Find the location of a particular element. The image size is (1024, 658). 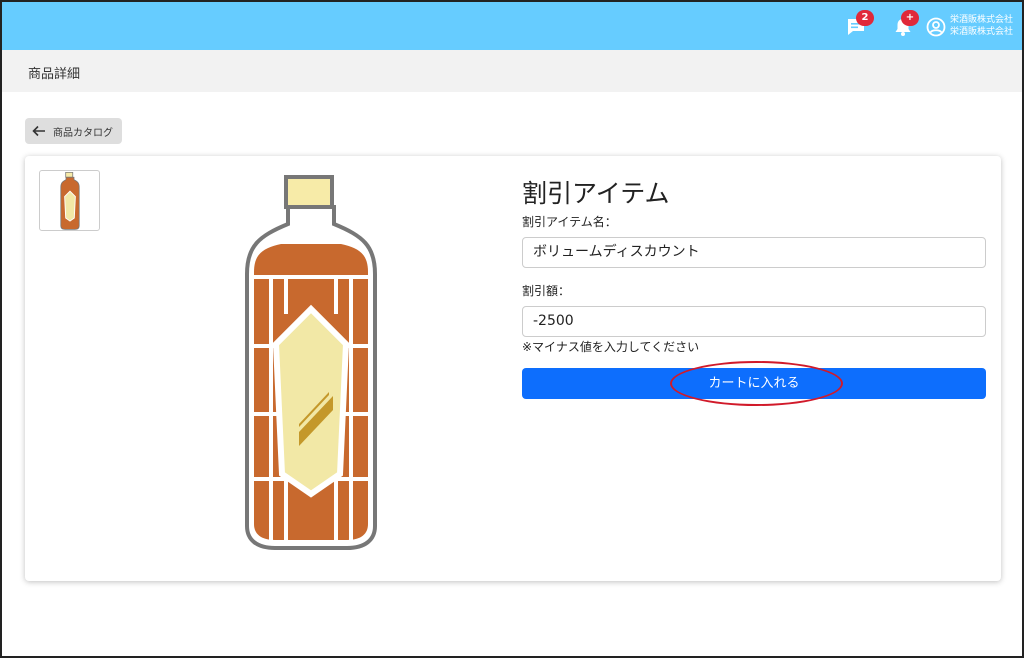

discount-amount-label: 割引額： is located at coordinates (546, 291).